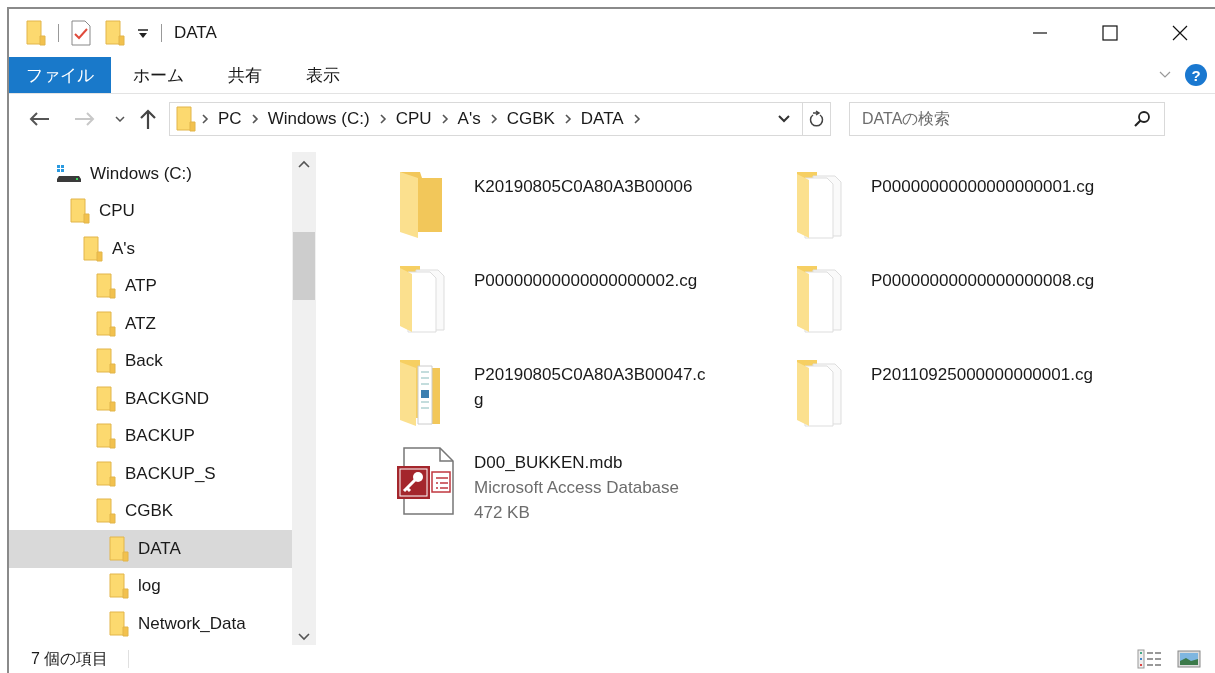 The height and width of the screenshot is (673, 1215). Describe the element at coordinates (816, 119) in the screenshot. I see `refresh-icon` at that location.